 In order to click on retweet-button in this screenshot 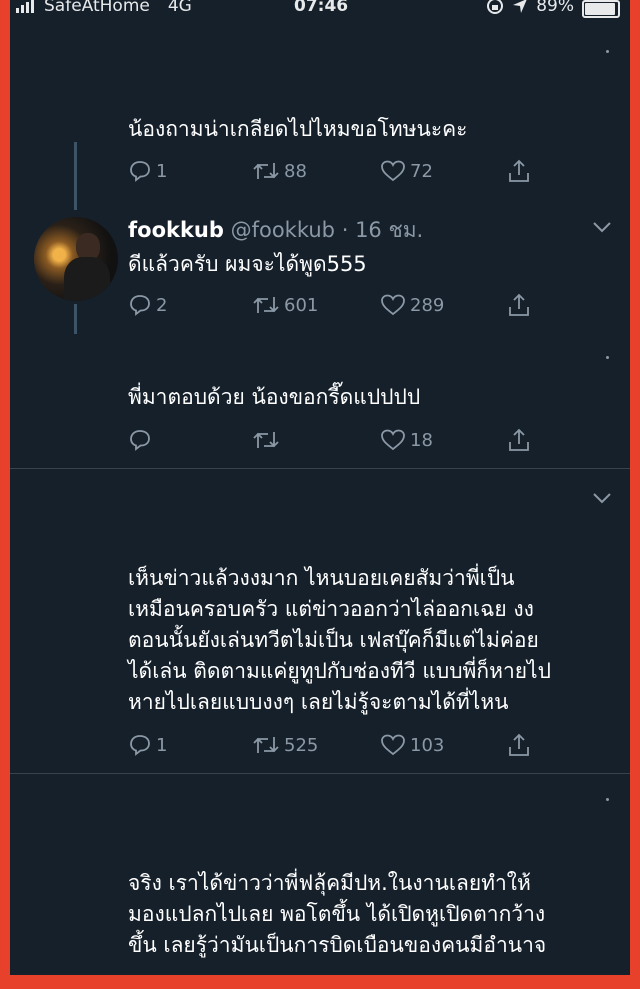, I will do `click(268, 440)`.